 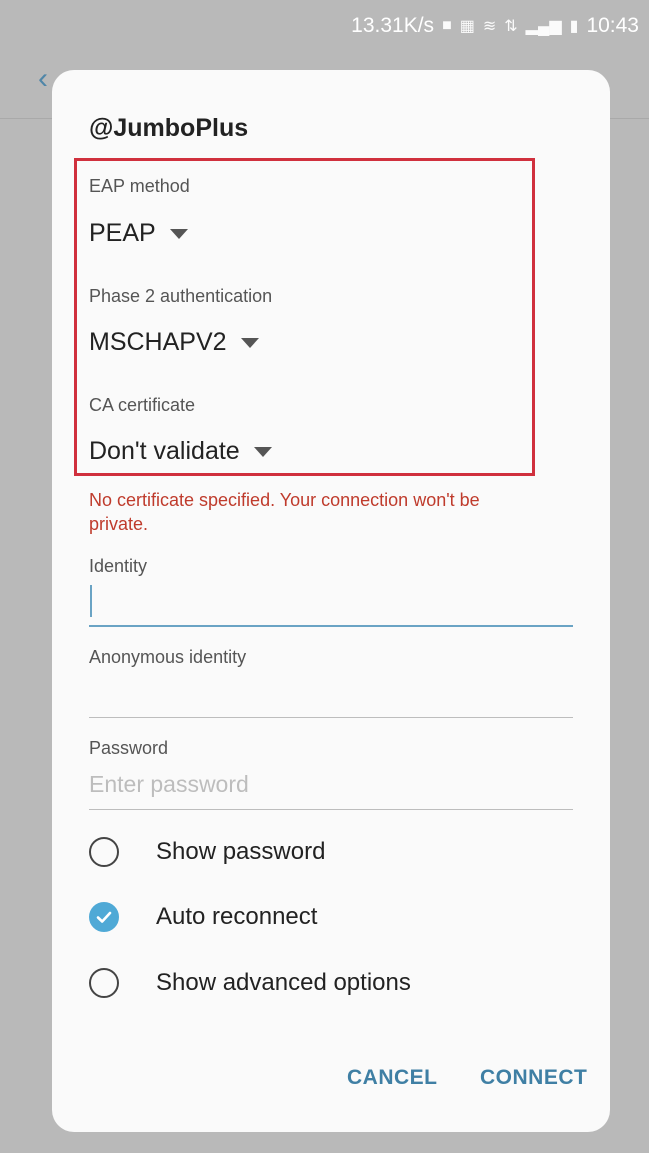 I want to click on auto-reconnect-option: Auto reconnect, so click(x=203, y=917).